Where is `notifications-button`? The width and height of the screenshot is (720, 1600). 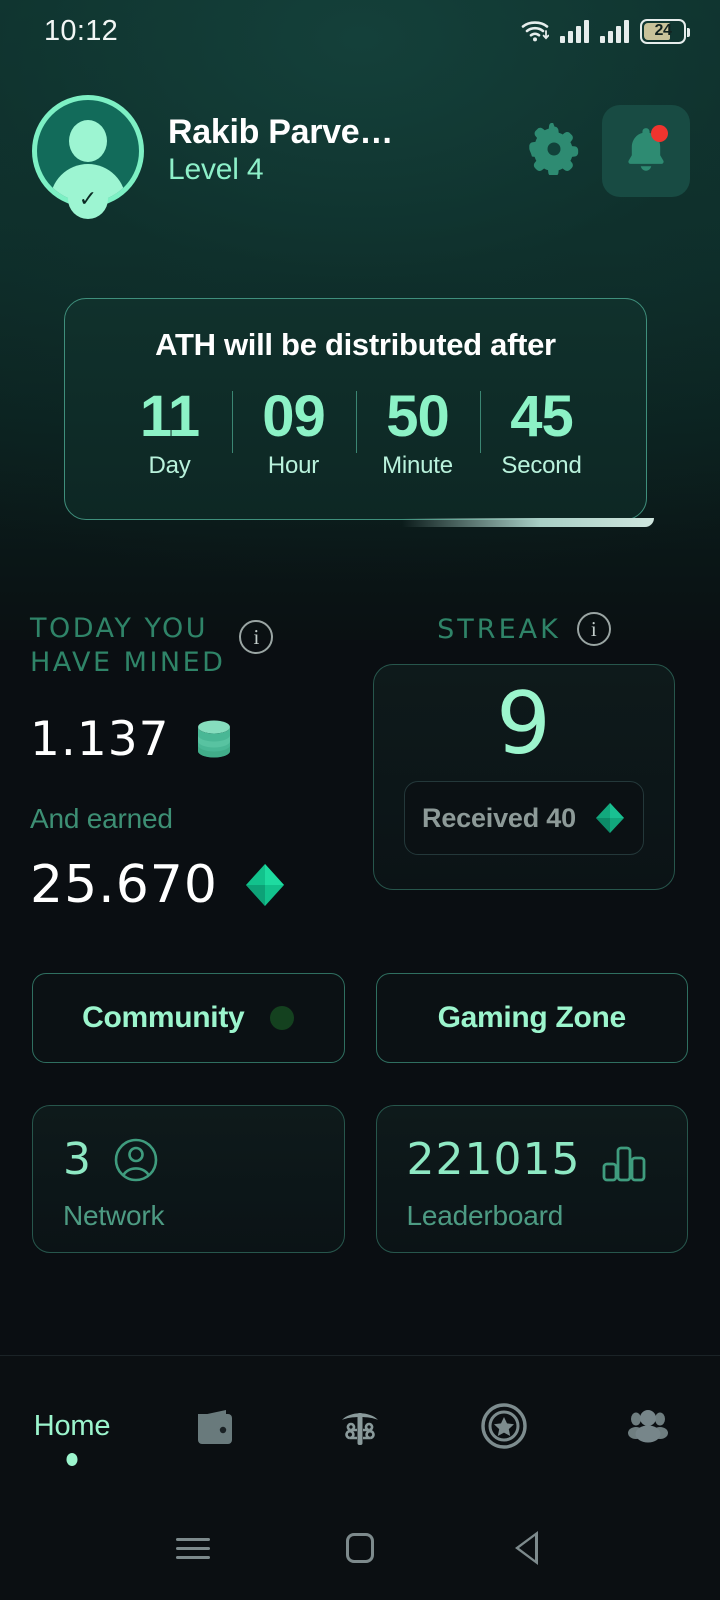 notifications-button is located at coordinates (646, 151).